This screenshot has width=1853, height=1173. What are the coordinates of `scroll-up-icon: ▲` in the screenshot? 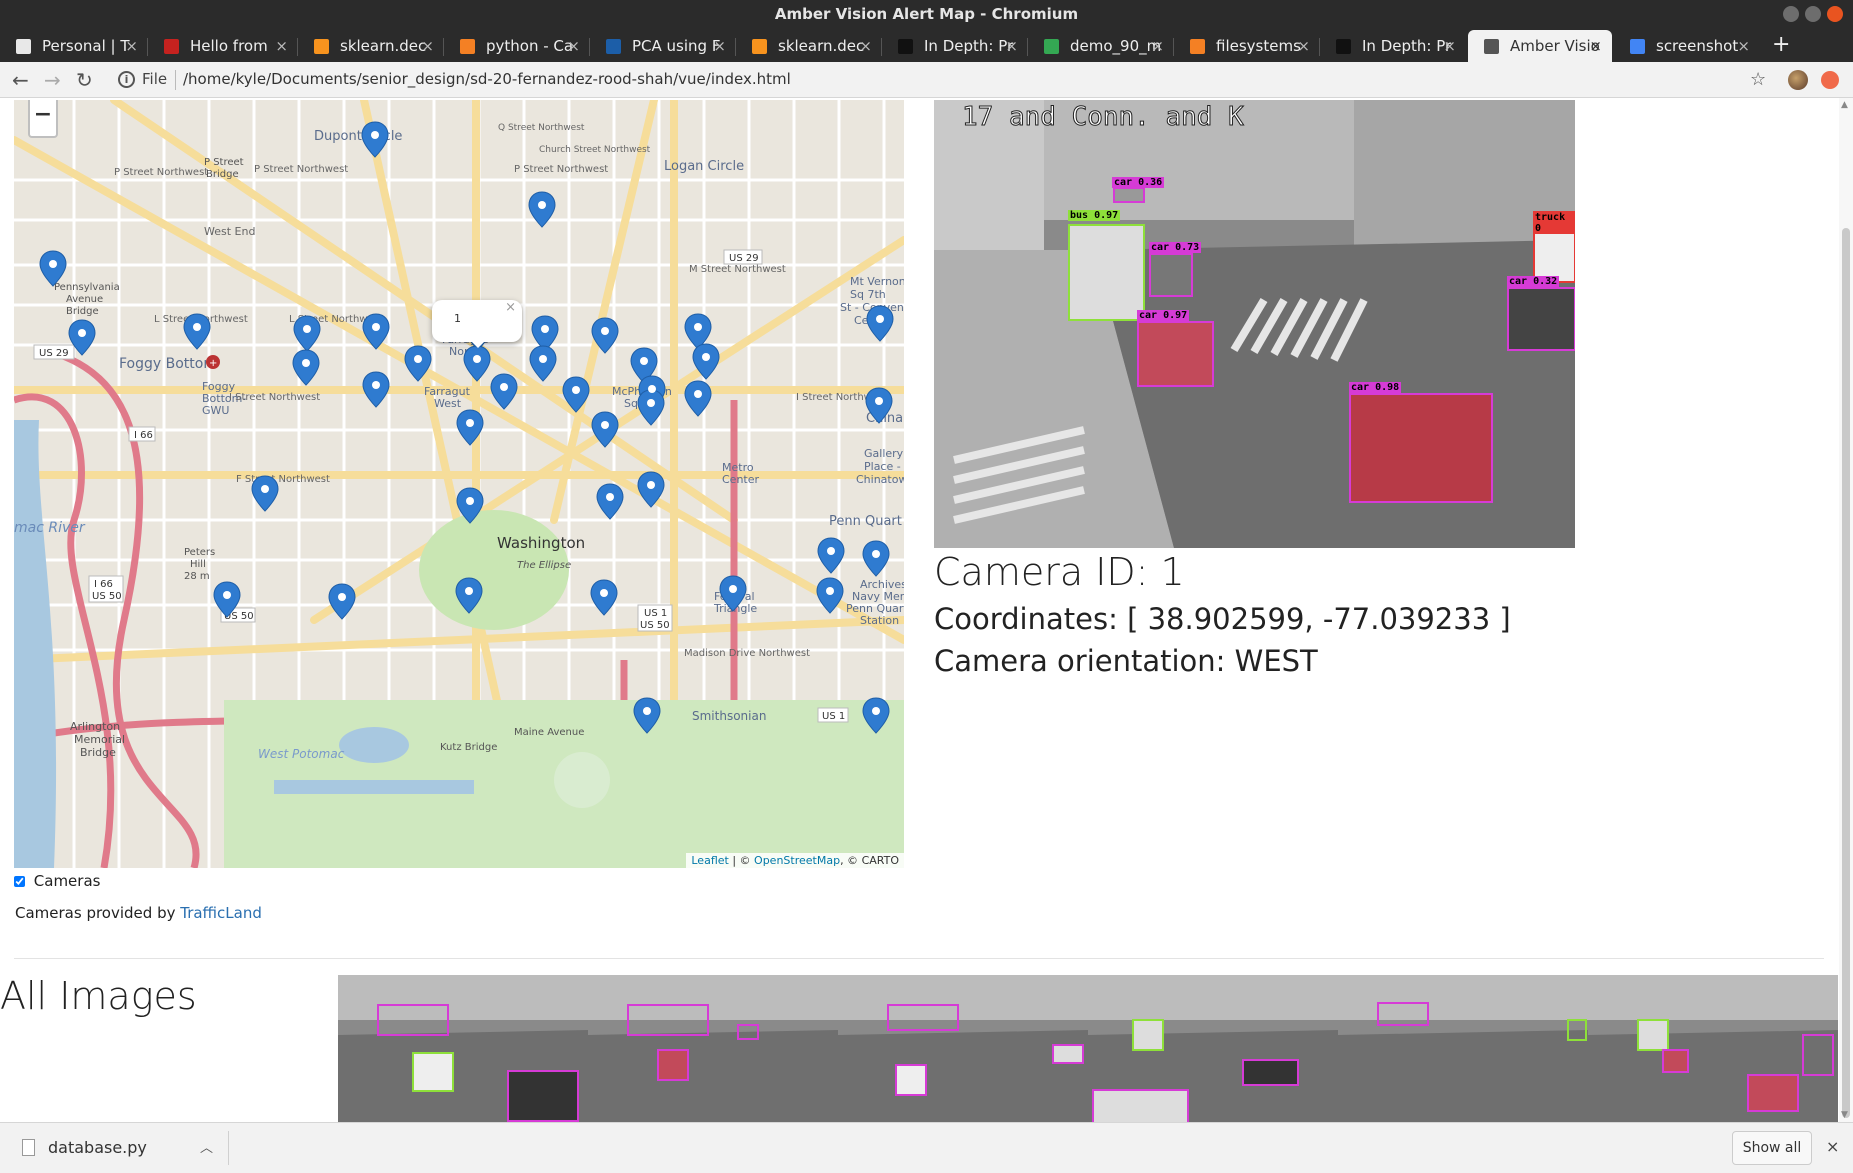 It's located at (1844, 105).